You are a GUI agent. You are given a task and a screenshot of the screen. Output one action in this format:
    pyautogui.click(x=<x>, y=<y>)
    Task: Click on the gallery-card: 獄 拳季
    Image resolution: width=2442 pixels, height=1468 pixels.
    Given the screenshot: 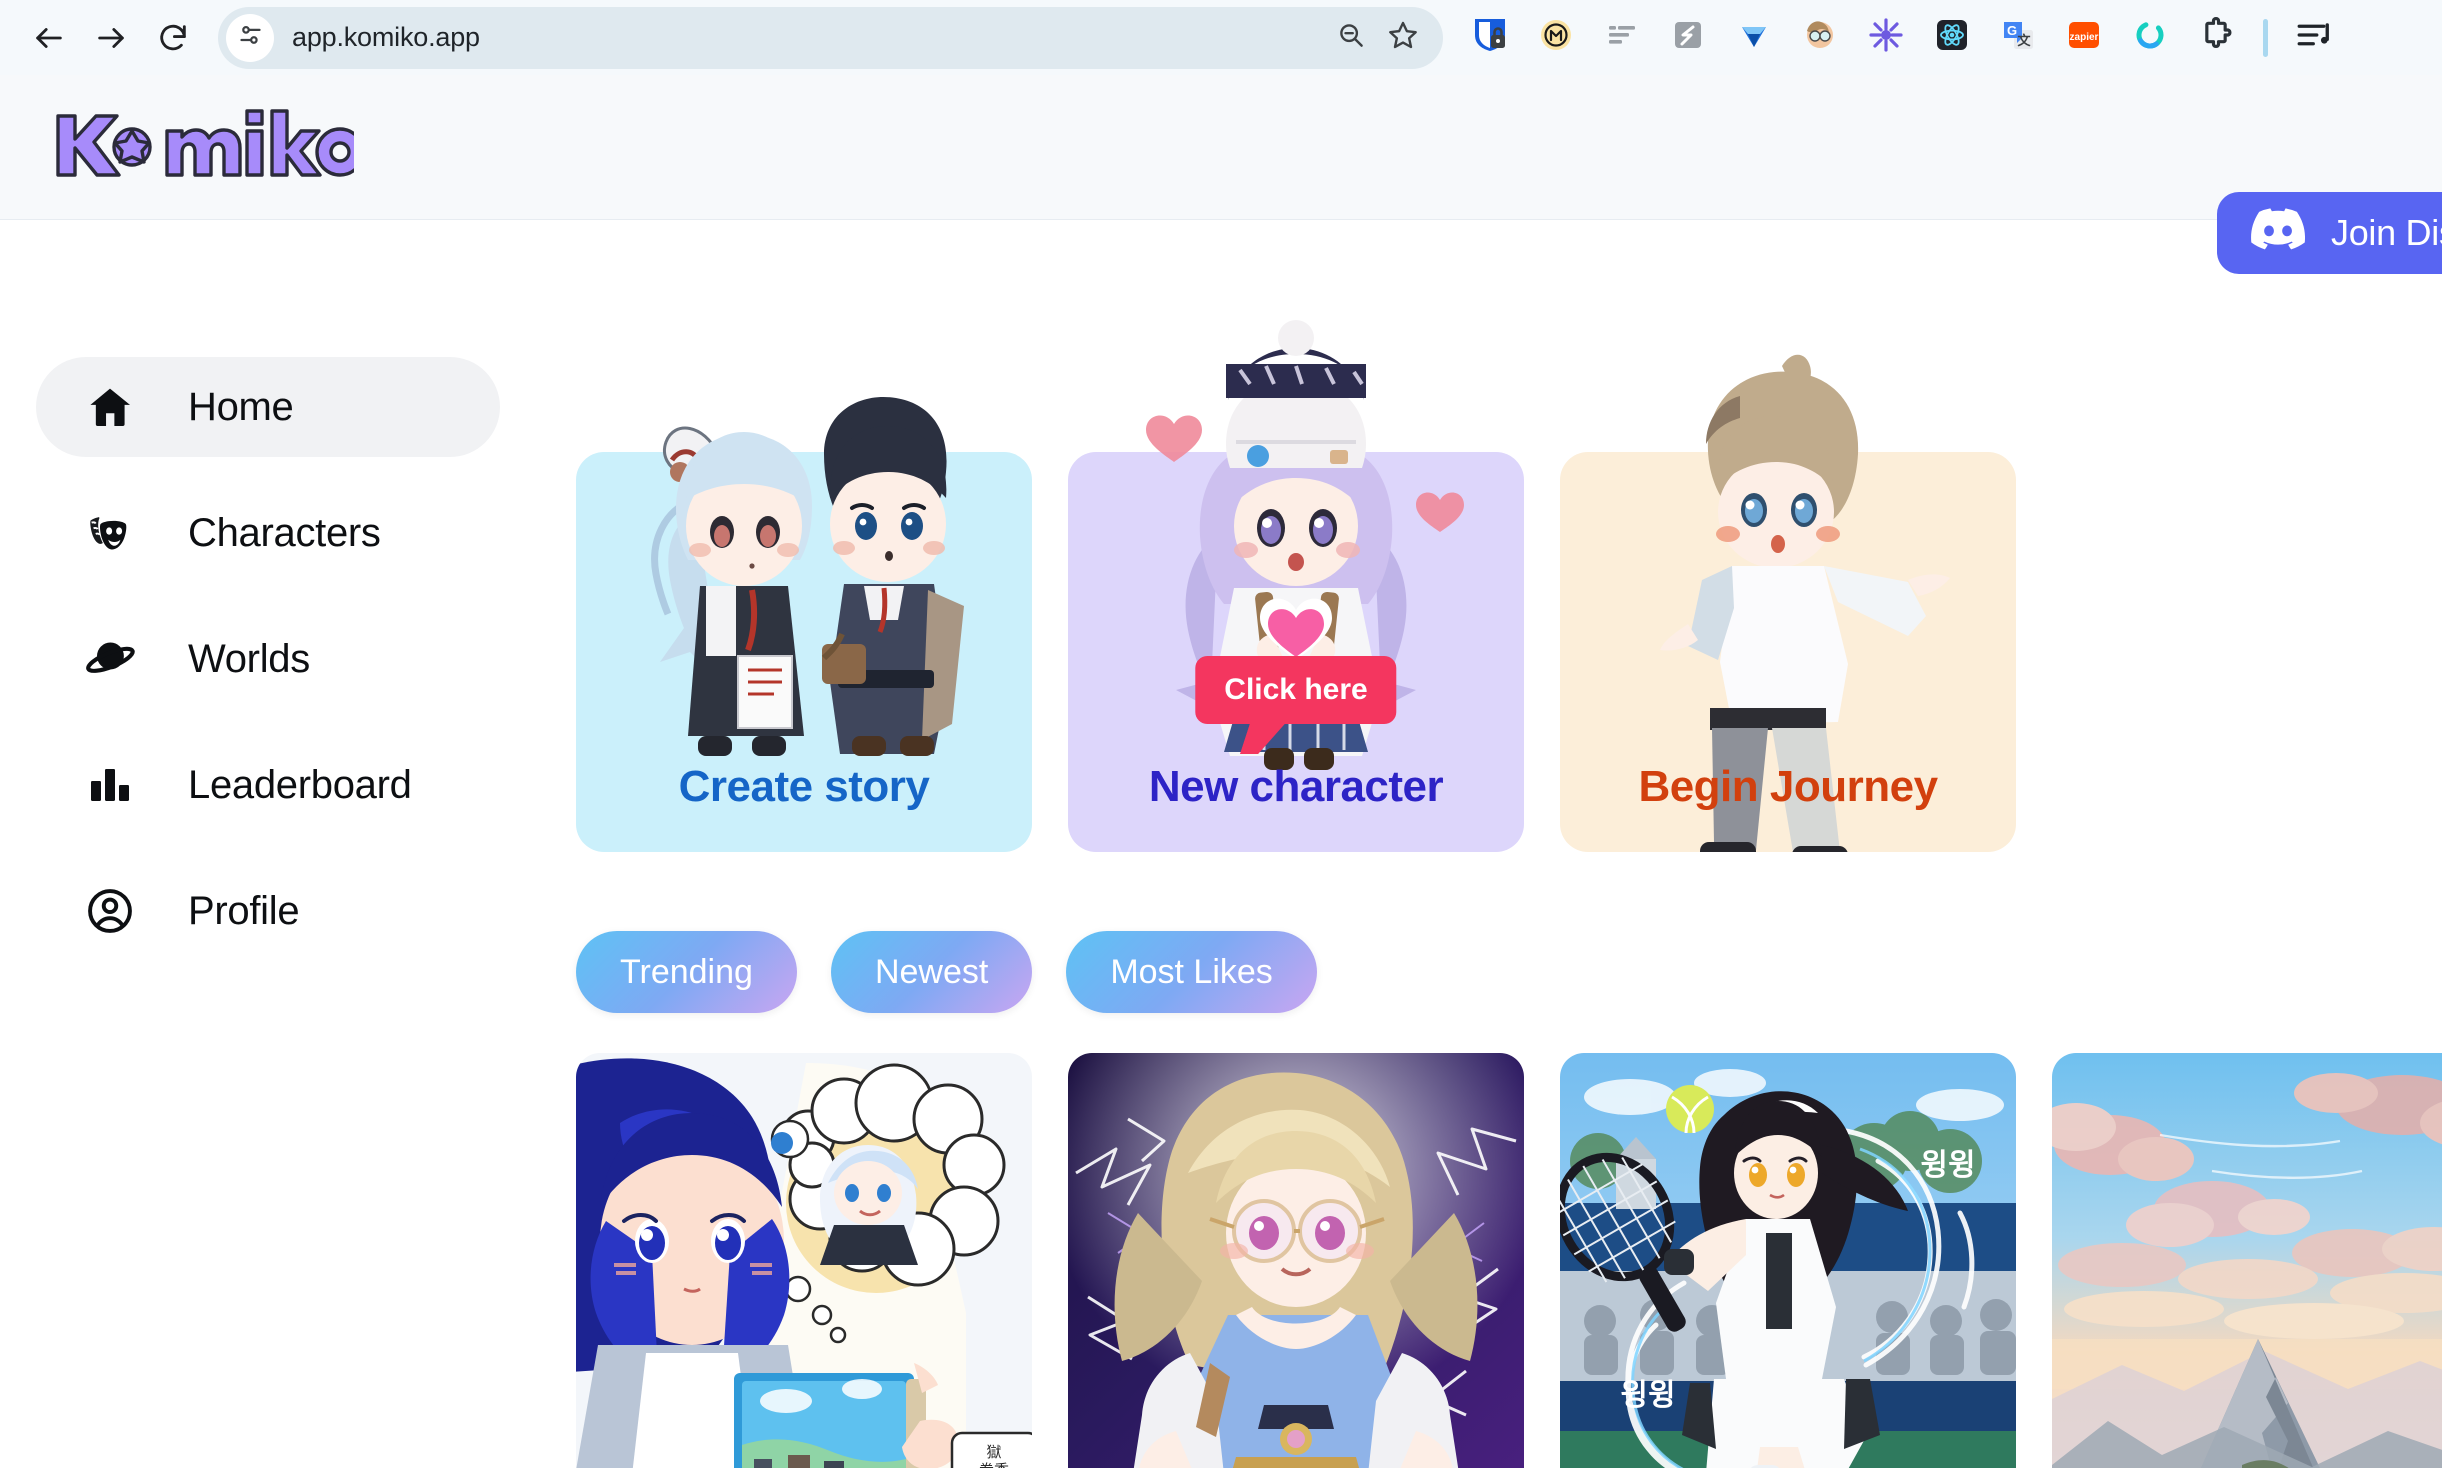 What is the action you would take?
    pyautogui.click(x=804, y=1260)
    